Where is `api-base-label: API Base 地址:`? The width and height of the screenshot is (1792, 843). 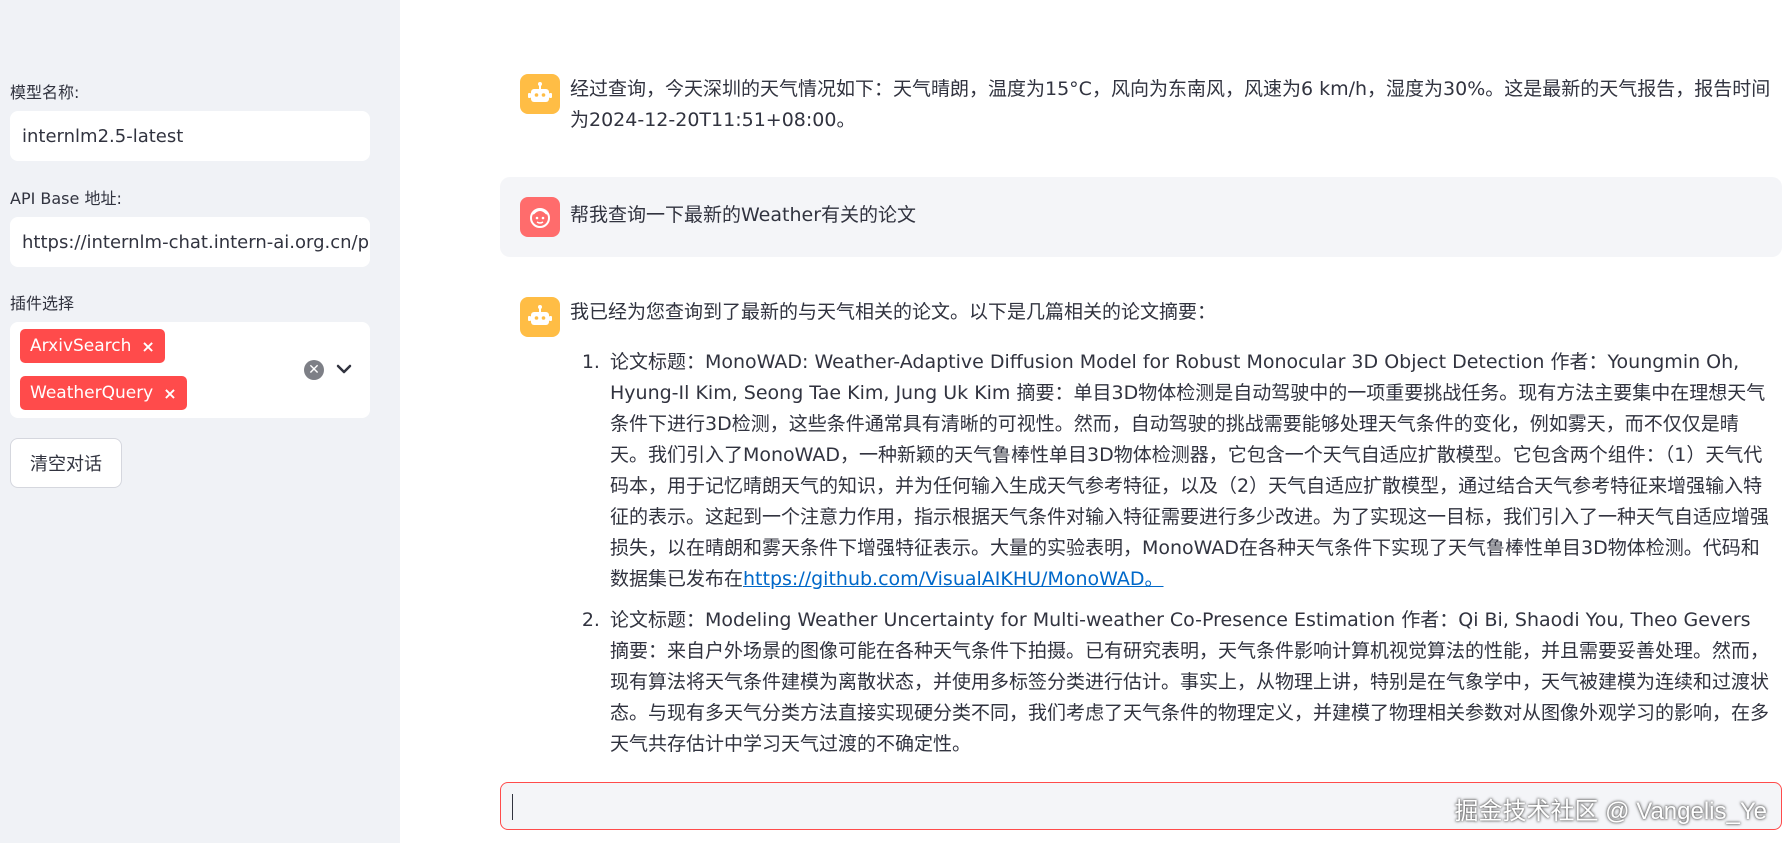 api-base-label: API Base 地址: is located at coordinates (66, 198).